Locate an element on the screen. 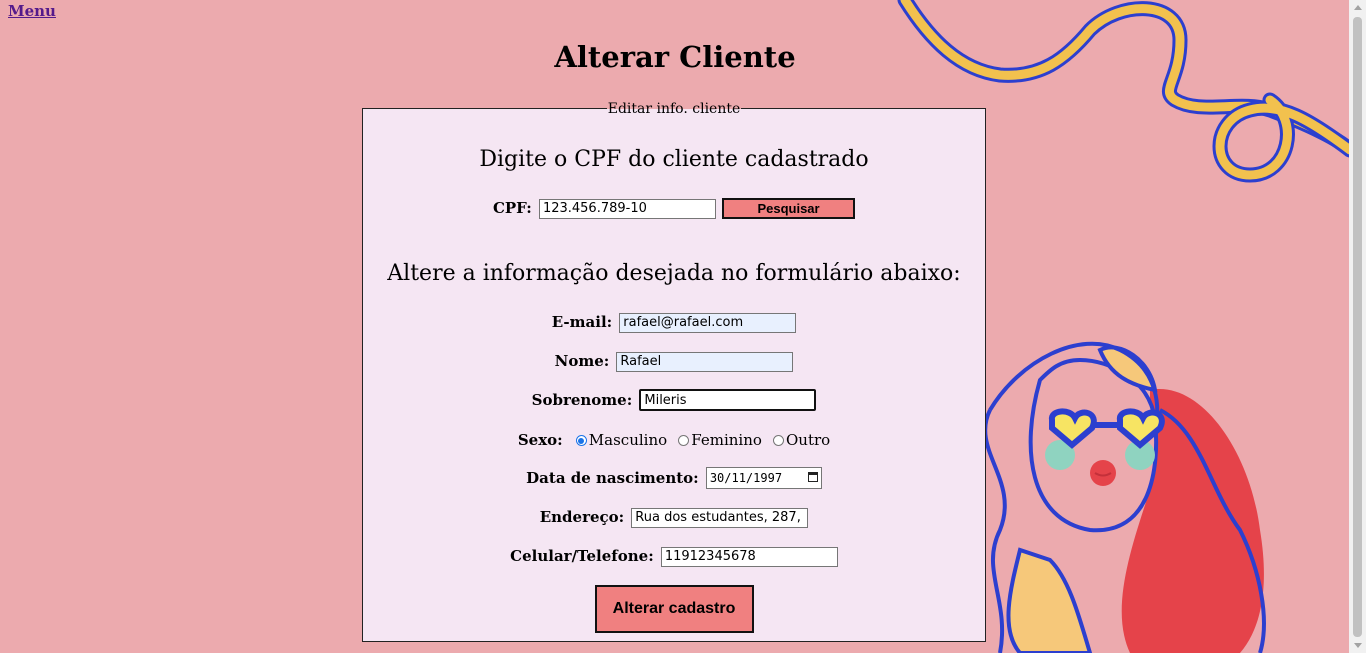 The height and width of the screenshot is (653, 1366). sexo-row: Sexo: Masculino Feminino Outro is located at coordinates (674, 439).